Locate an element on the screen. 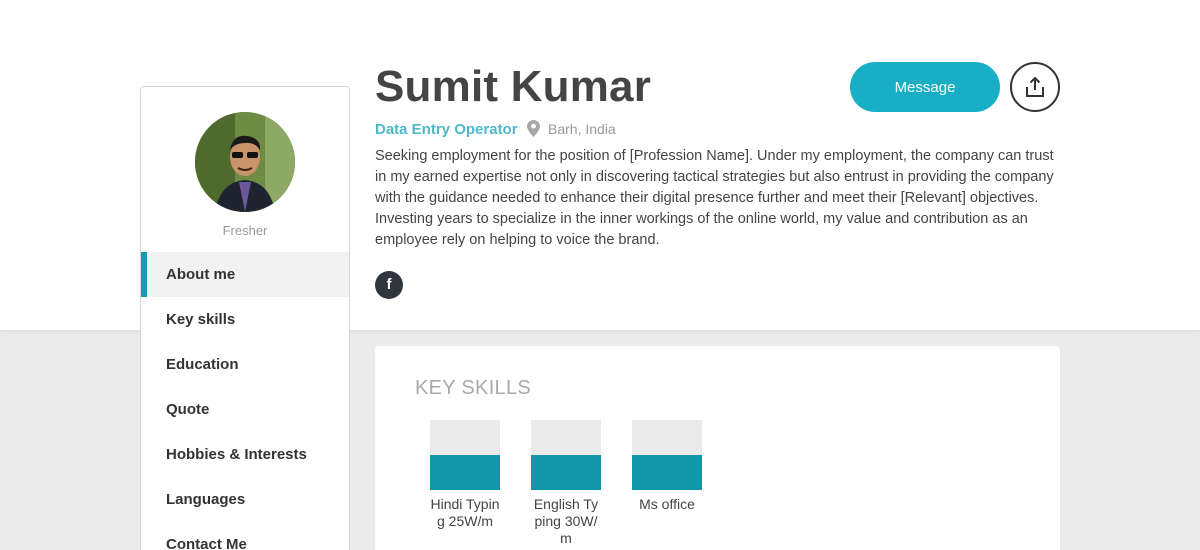  sidebar-item-about-me: About me is located at coordinates (245, 274).